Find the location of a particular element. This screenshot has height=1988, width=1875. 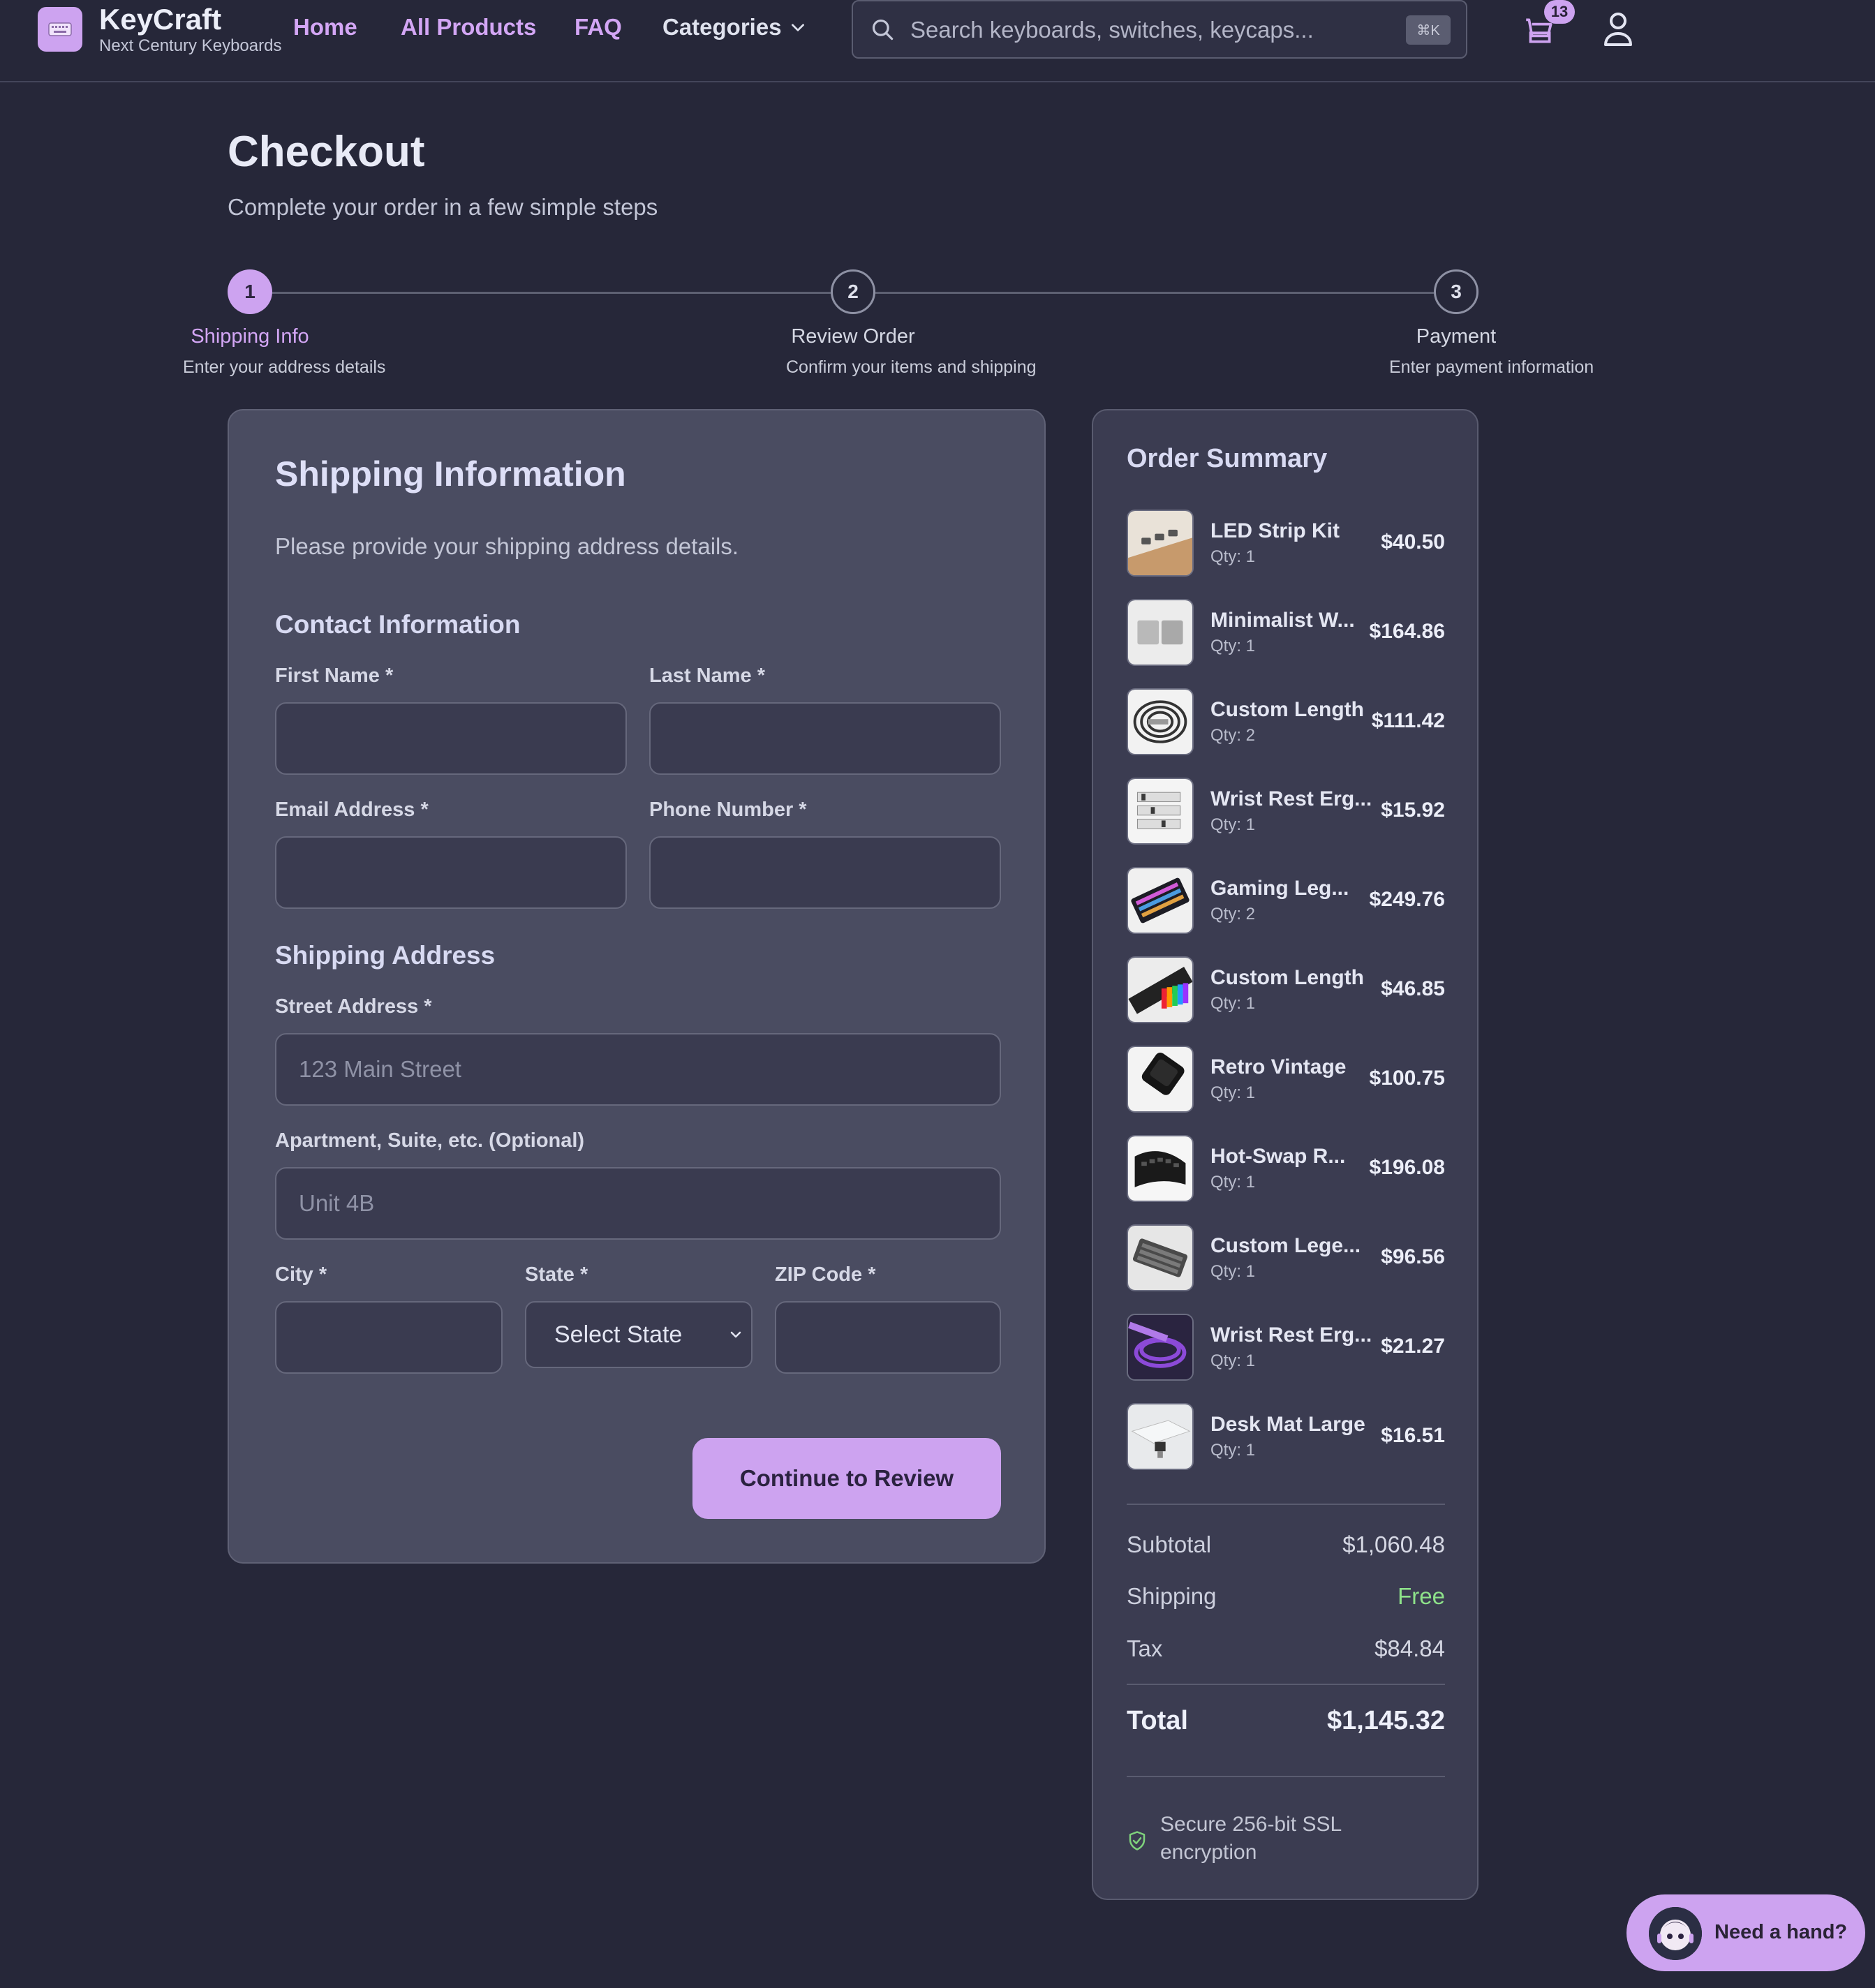

apartment-label: Apartment, Suite, etc. (Optional) is located at coordinates (430, 1140).